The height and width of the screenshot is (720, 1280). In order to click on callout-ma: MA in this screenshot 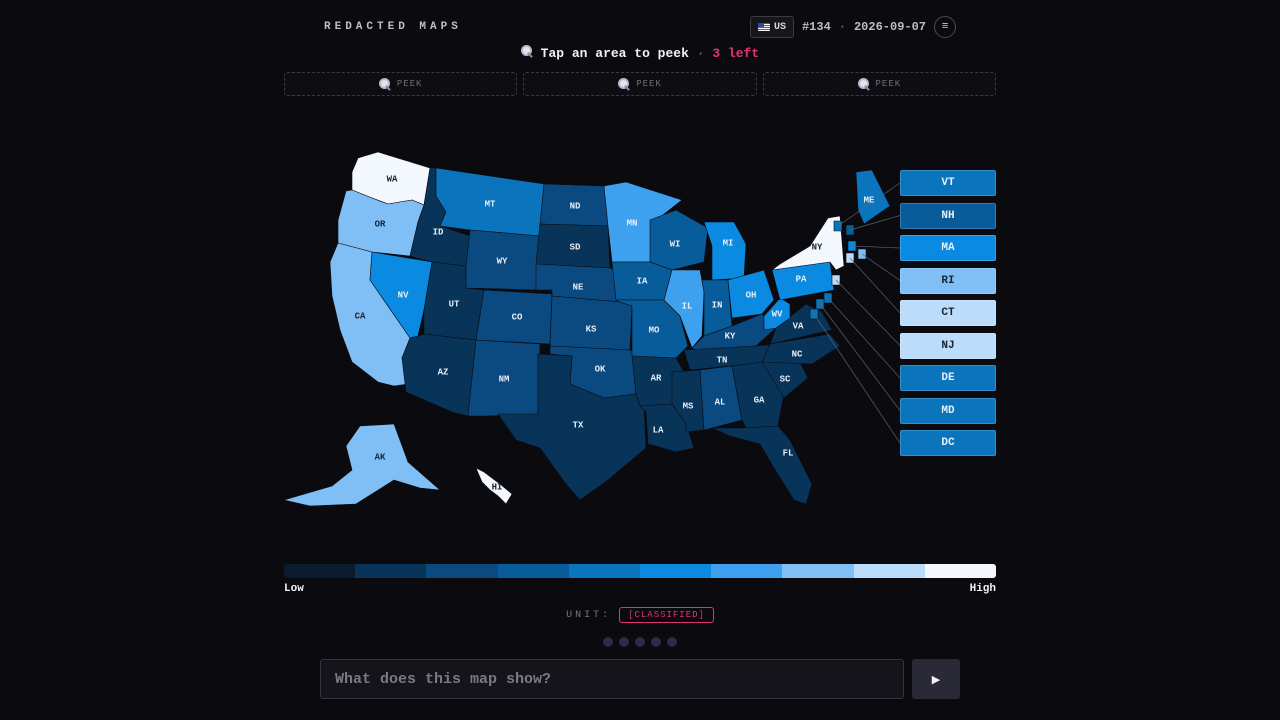, I will do `click(948, 248)`.